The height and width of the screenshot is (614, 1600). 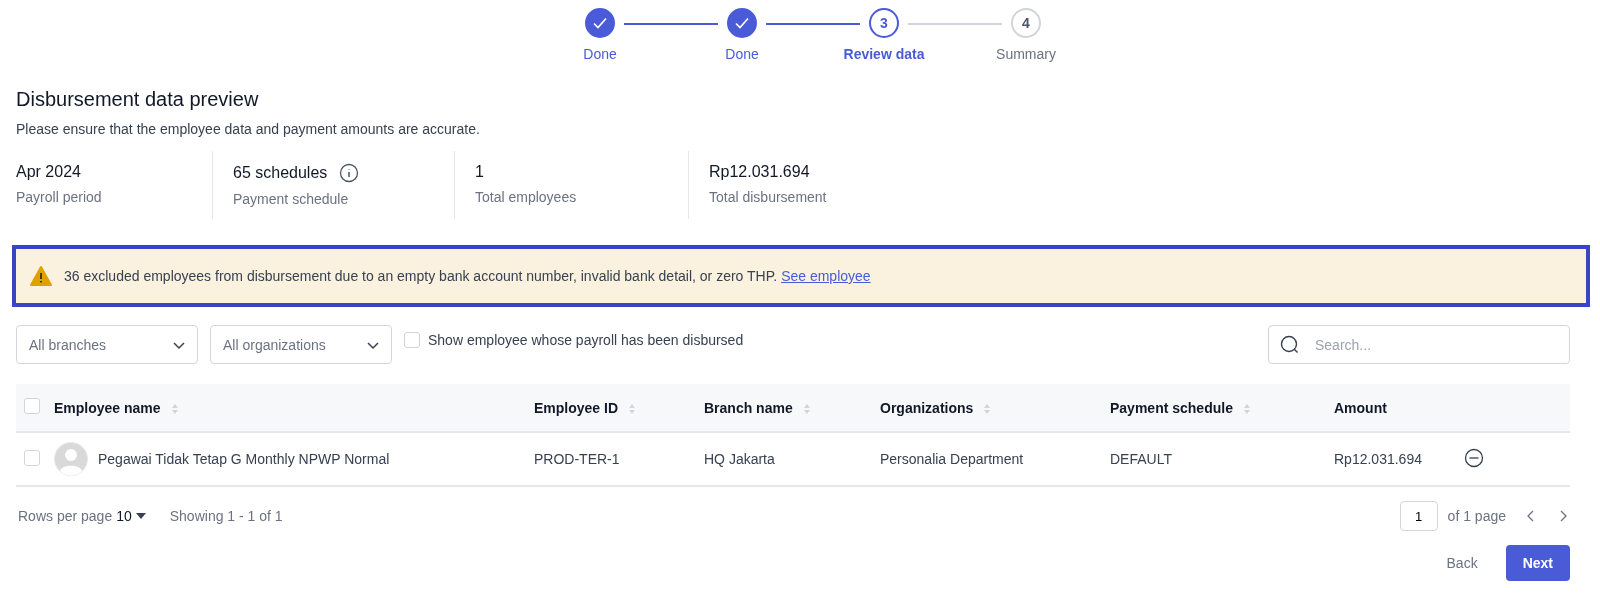 What do you see at coordinates (301, 344) in the screenshot?
I see `filter-dropdown: All organizations` at bounding box center [301, 344].